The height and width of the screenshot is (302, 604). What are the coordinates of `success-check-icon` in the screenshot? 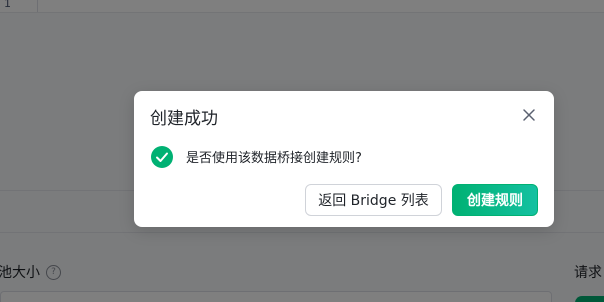 It's located at (162, 157).